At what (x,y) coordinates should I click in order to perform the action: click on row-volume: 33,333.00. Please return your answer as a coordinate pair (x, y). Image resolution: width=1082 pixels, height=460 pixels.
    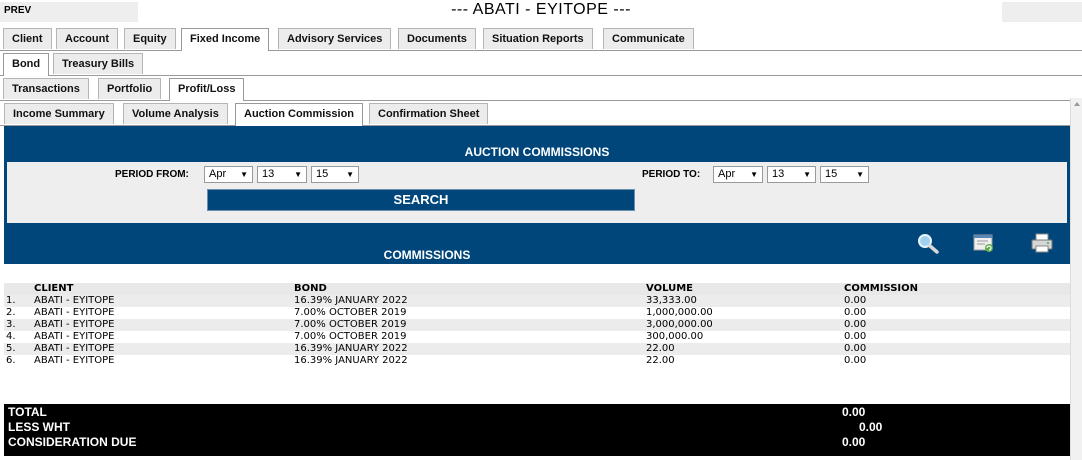
    Looking at the image, I should click on (671, 300).